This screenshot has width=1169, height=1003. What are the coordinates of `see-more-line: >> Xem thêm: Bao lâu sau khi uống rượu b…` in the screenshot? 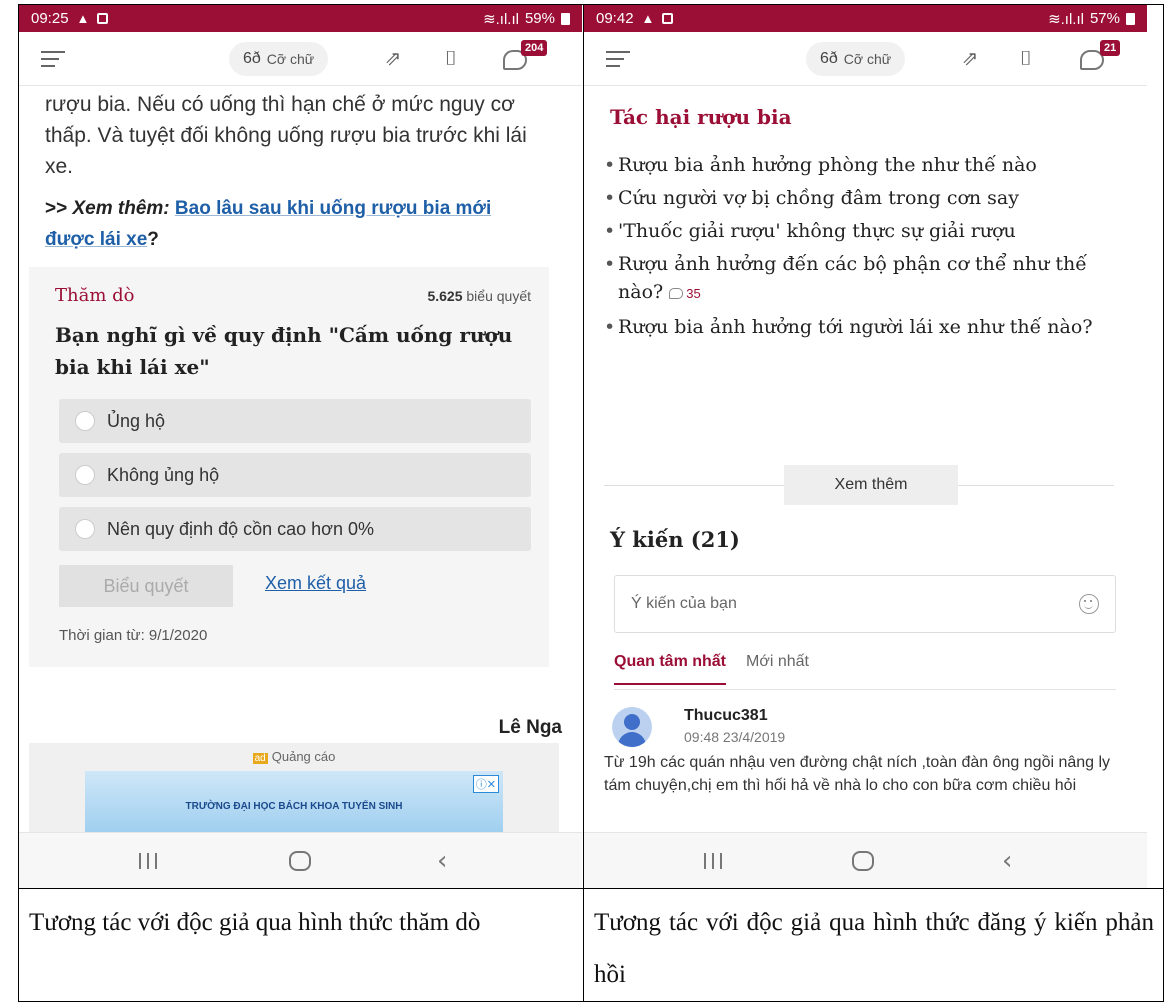 It's located at (268, 224).